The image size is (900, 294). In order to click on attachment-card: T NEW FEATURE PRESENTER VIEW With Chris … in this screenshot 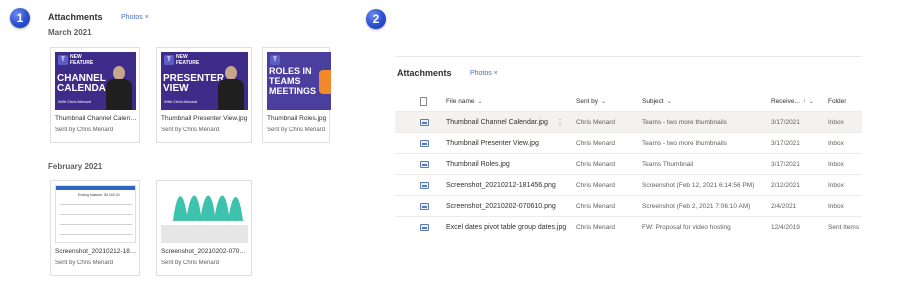, I will do `click(204, 95)`.